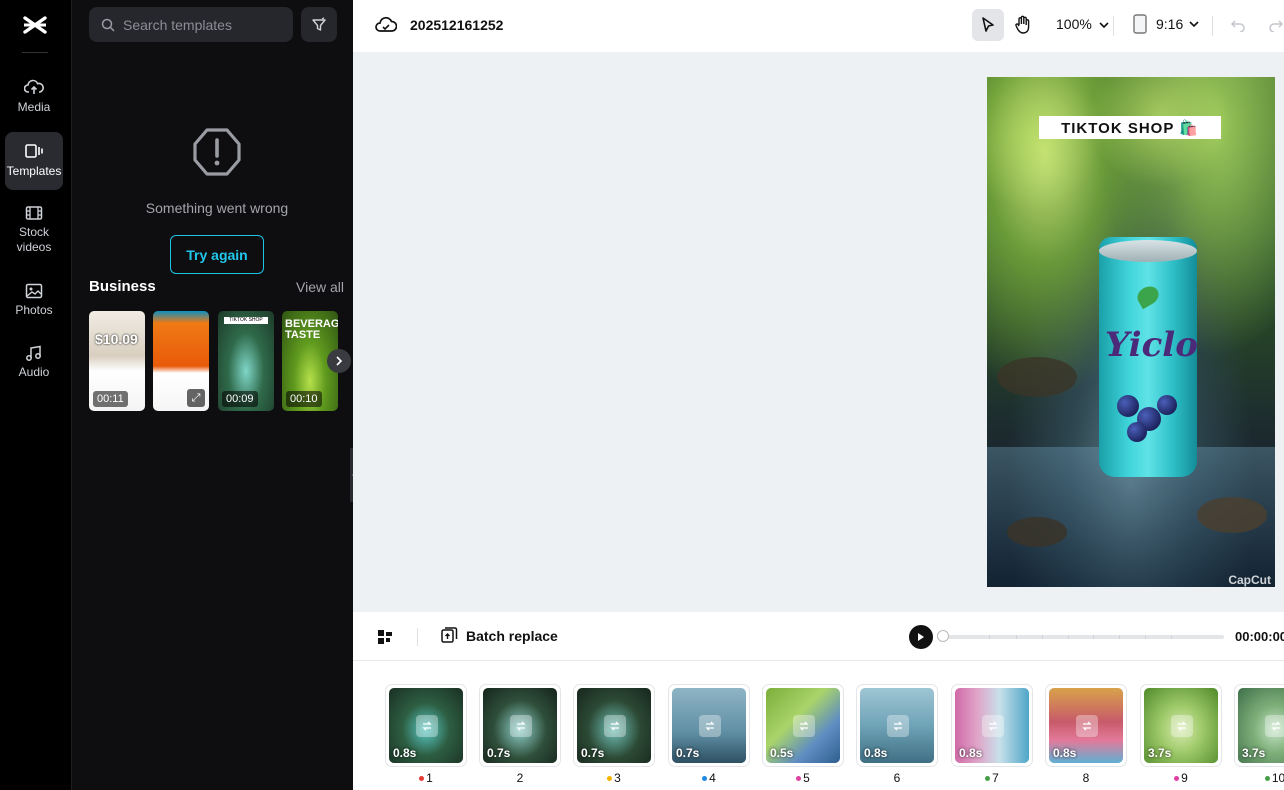 The height and width of the screenshot is (790, 1284). I want to click on hand-tool-button, so click(1023, 25).